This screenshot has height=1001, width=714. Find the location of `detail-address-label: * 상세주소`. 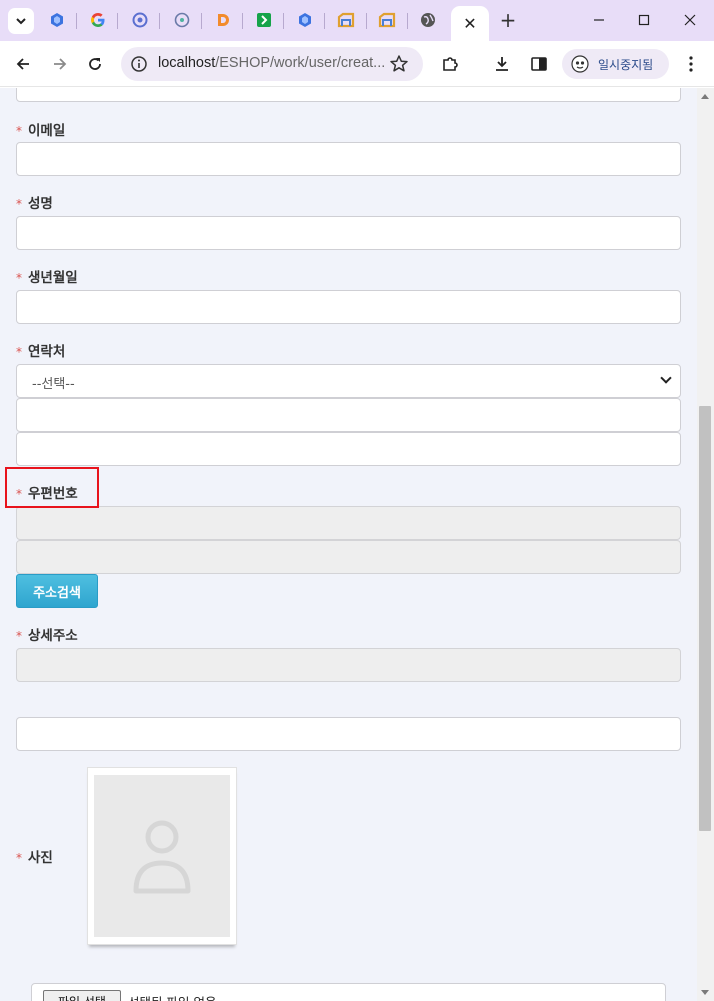

detail-address-label: * 상세주소 is located at coordinates (47, 634).